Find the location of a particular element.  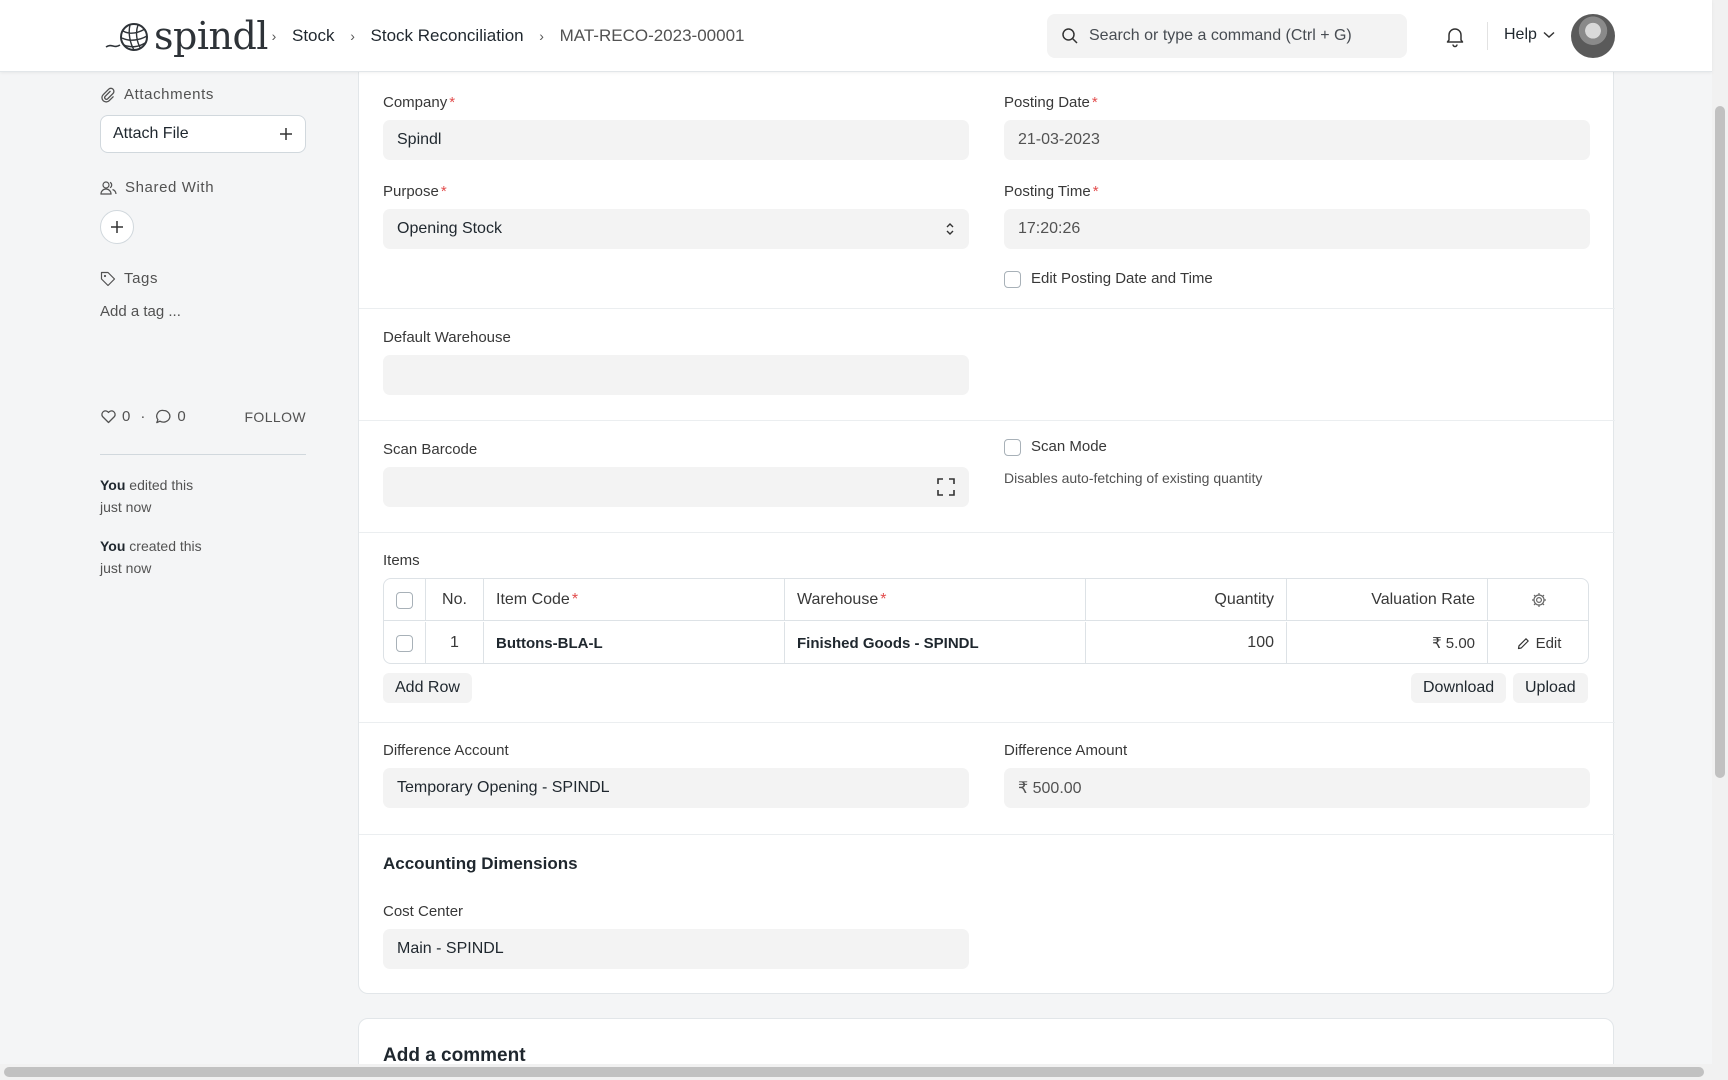

user-avatar is located at coordinates (1593, 36).